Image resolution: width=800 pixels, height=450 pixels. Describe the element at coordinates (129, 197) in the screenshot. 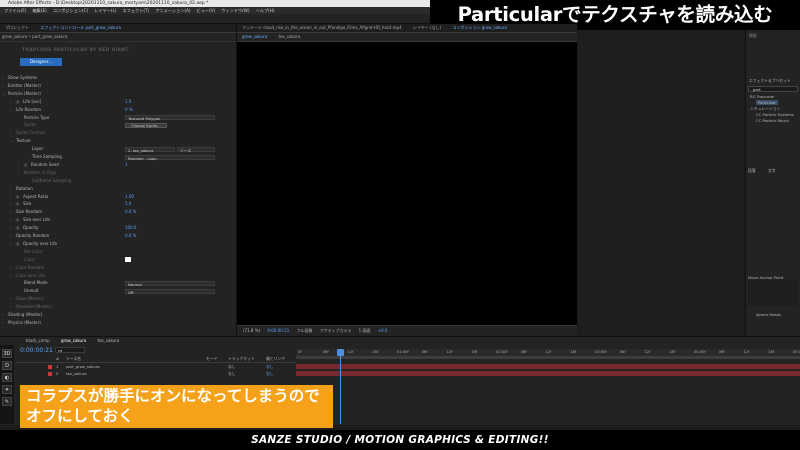

I see `property-value: 1.00` at that location.